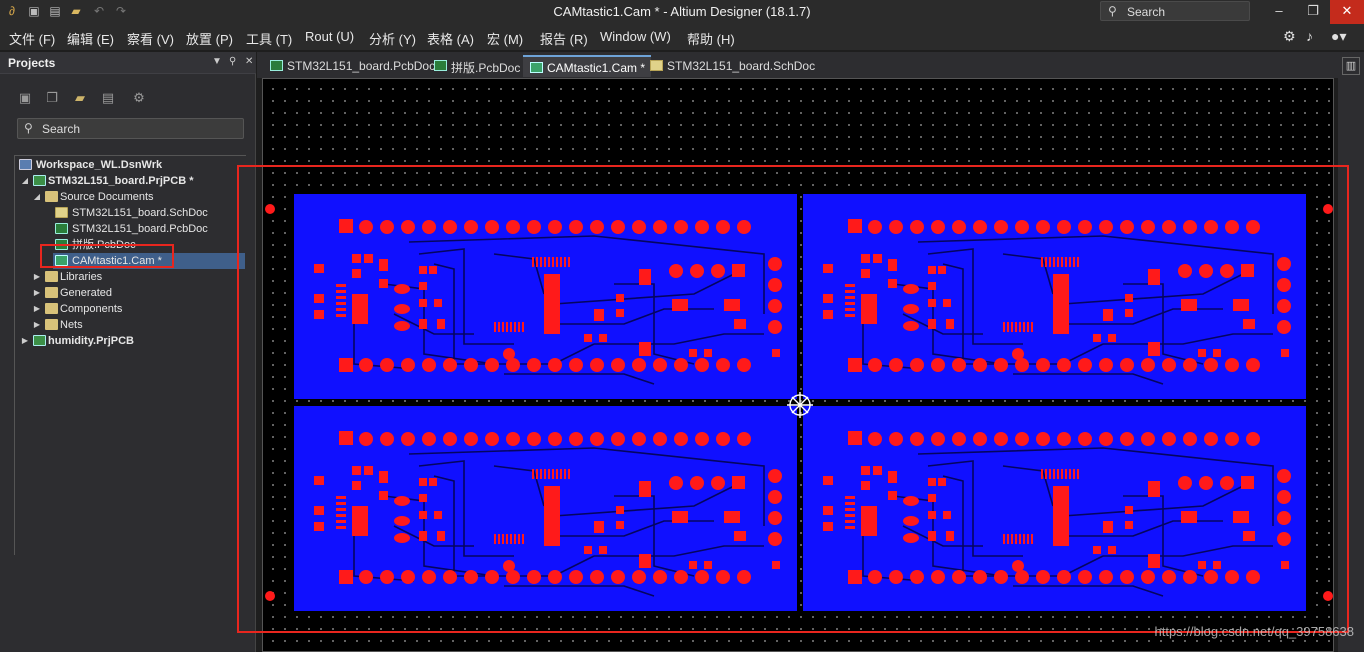 The image size is (1364, 652). Describe the element at coordinates (1309, 36) in the screenshot. I see `notifications-bell-icon: ♪` at that location.